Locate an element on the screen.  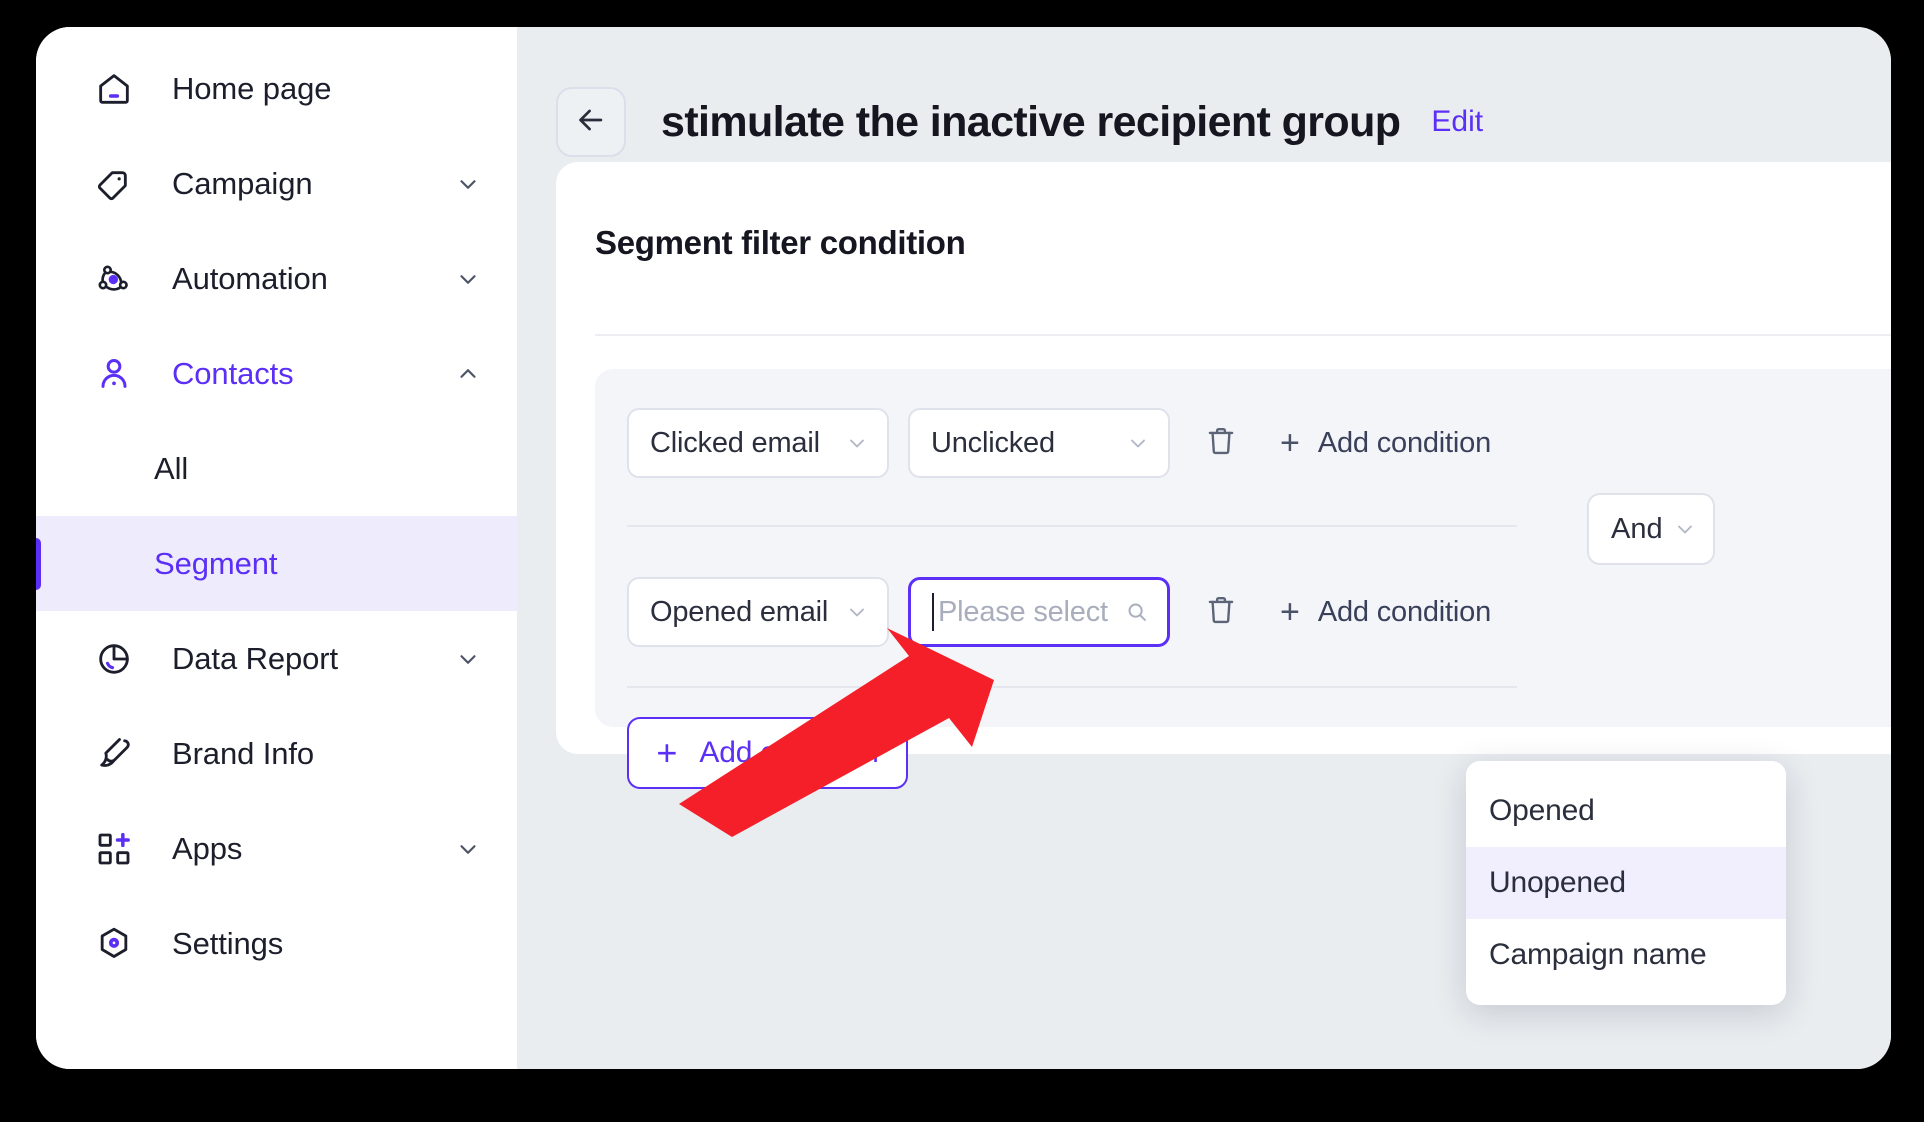
sidebar-subitem-label: All is located at coordinates (171, 468).